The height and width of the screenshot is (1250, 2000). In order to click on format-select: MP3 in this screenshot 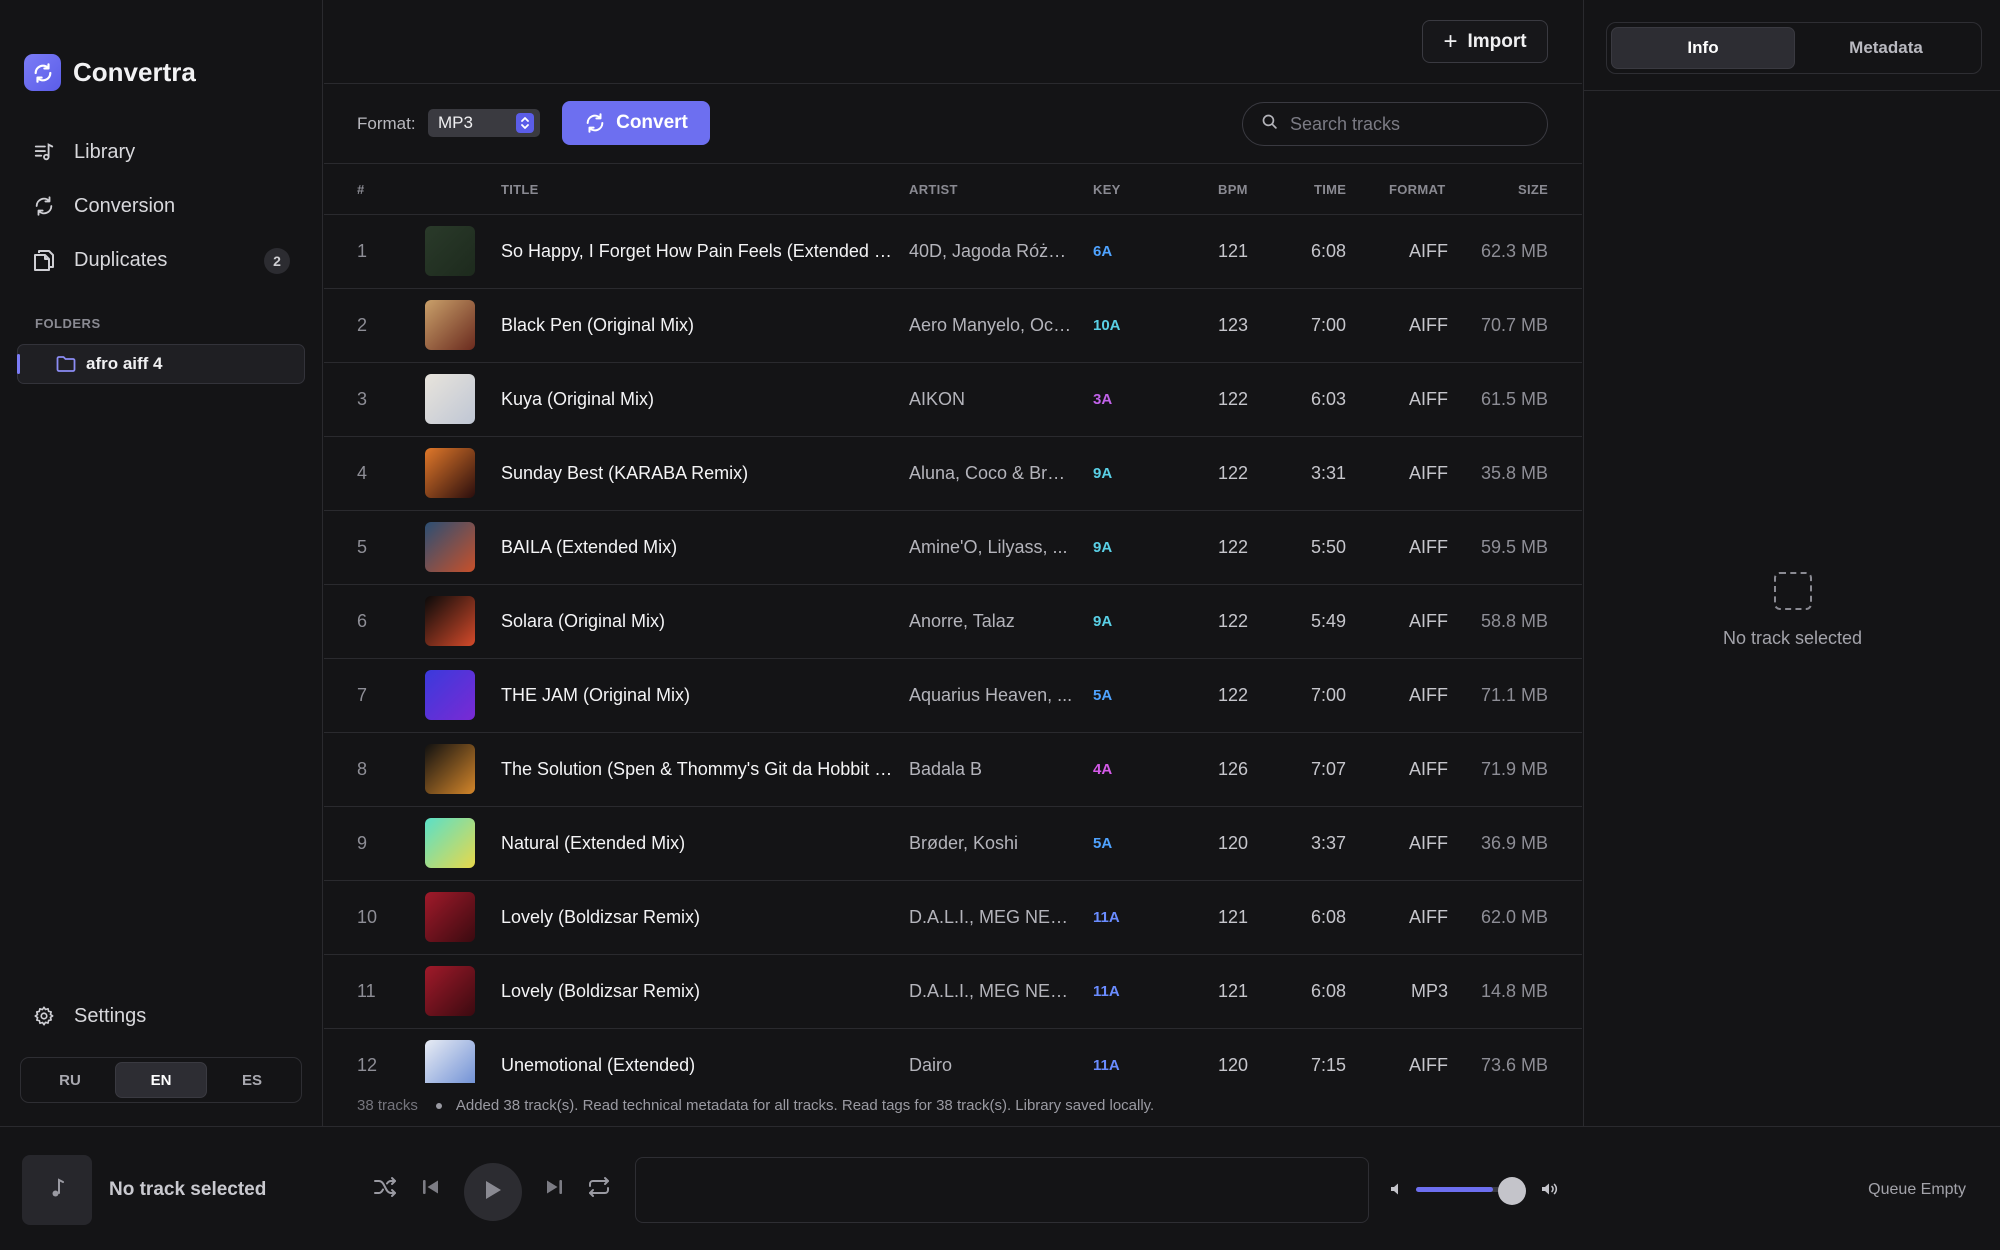, I will do `click(484, 123)`.